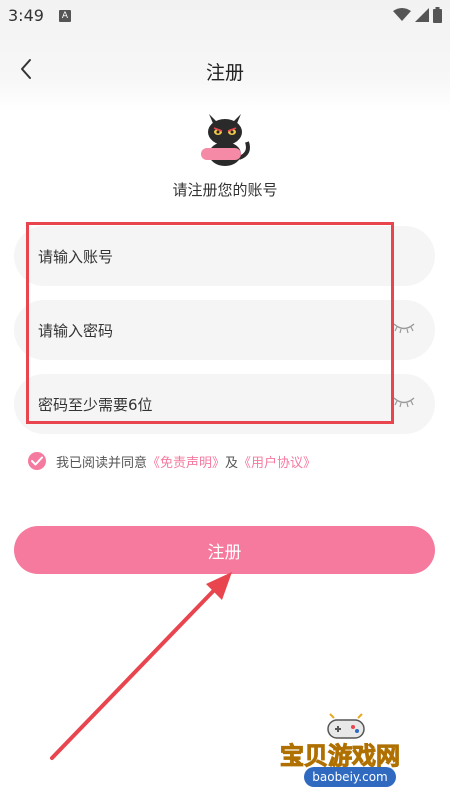 The width and height of the screenshot is (450, 800). What do you see at coordinates (340, 756) in the screenshot?
I see `watermark-title: 宝贝游戏网` at bounding box center [340, 756].